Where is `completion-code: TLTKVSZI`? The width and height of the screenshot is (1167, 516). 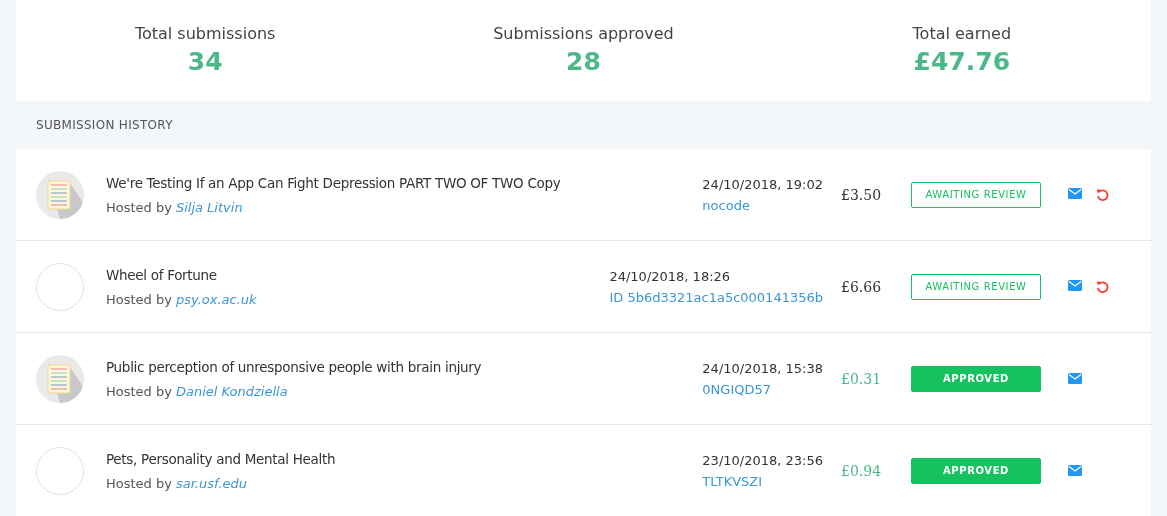 completion-code: TLTKVSZI is located at coordinates (733, 481).